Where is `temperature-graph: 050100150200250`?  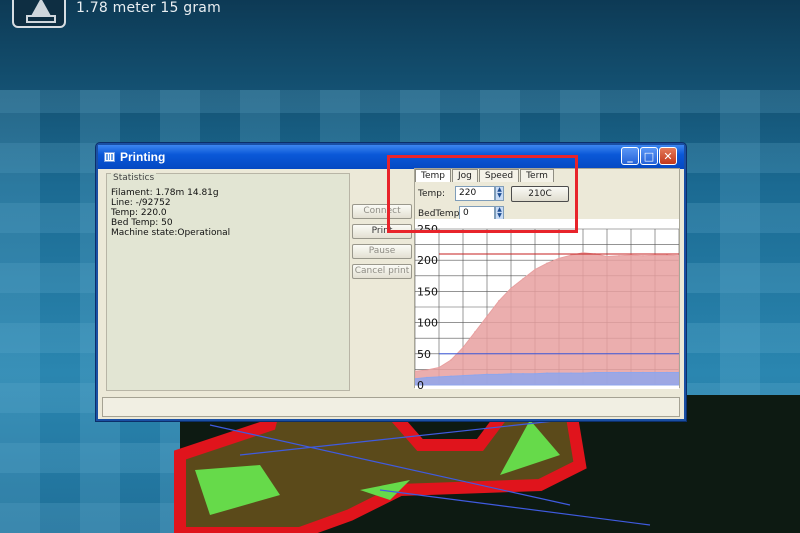
temperature-graph: 050100150200250 is located at coordinates (547, 304).